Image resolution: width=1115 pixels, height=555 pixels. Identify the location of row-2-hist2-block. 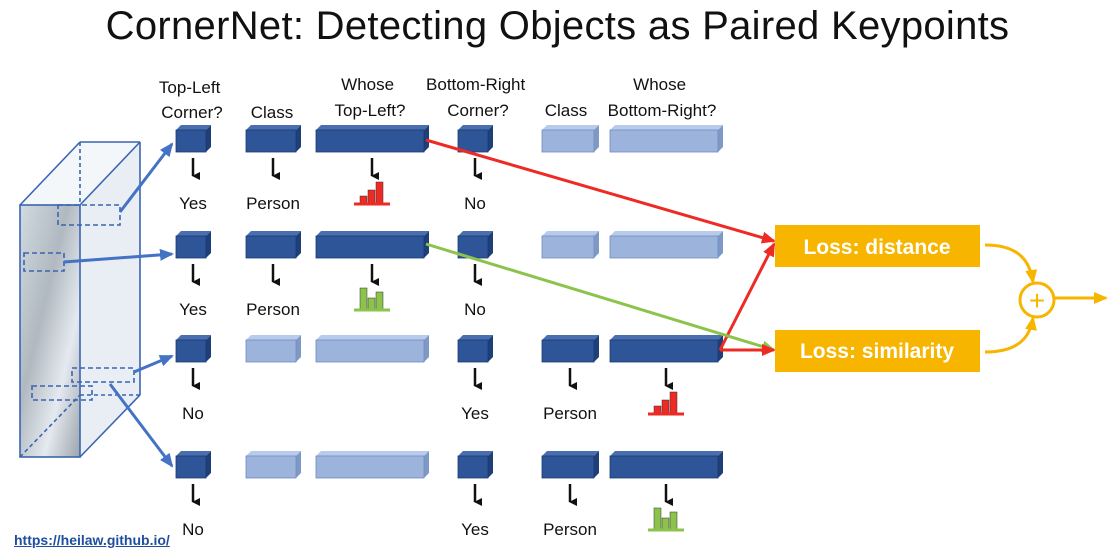
(666, 245).